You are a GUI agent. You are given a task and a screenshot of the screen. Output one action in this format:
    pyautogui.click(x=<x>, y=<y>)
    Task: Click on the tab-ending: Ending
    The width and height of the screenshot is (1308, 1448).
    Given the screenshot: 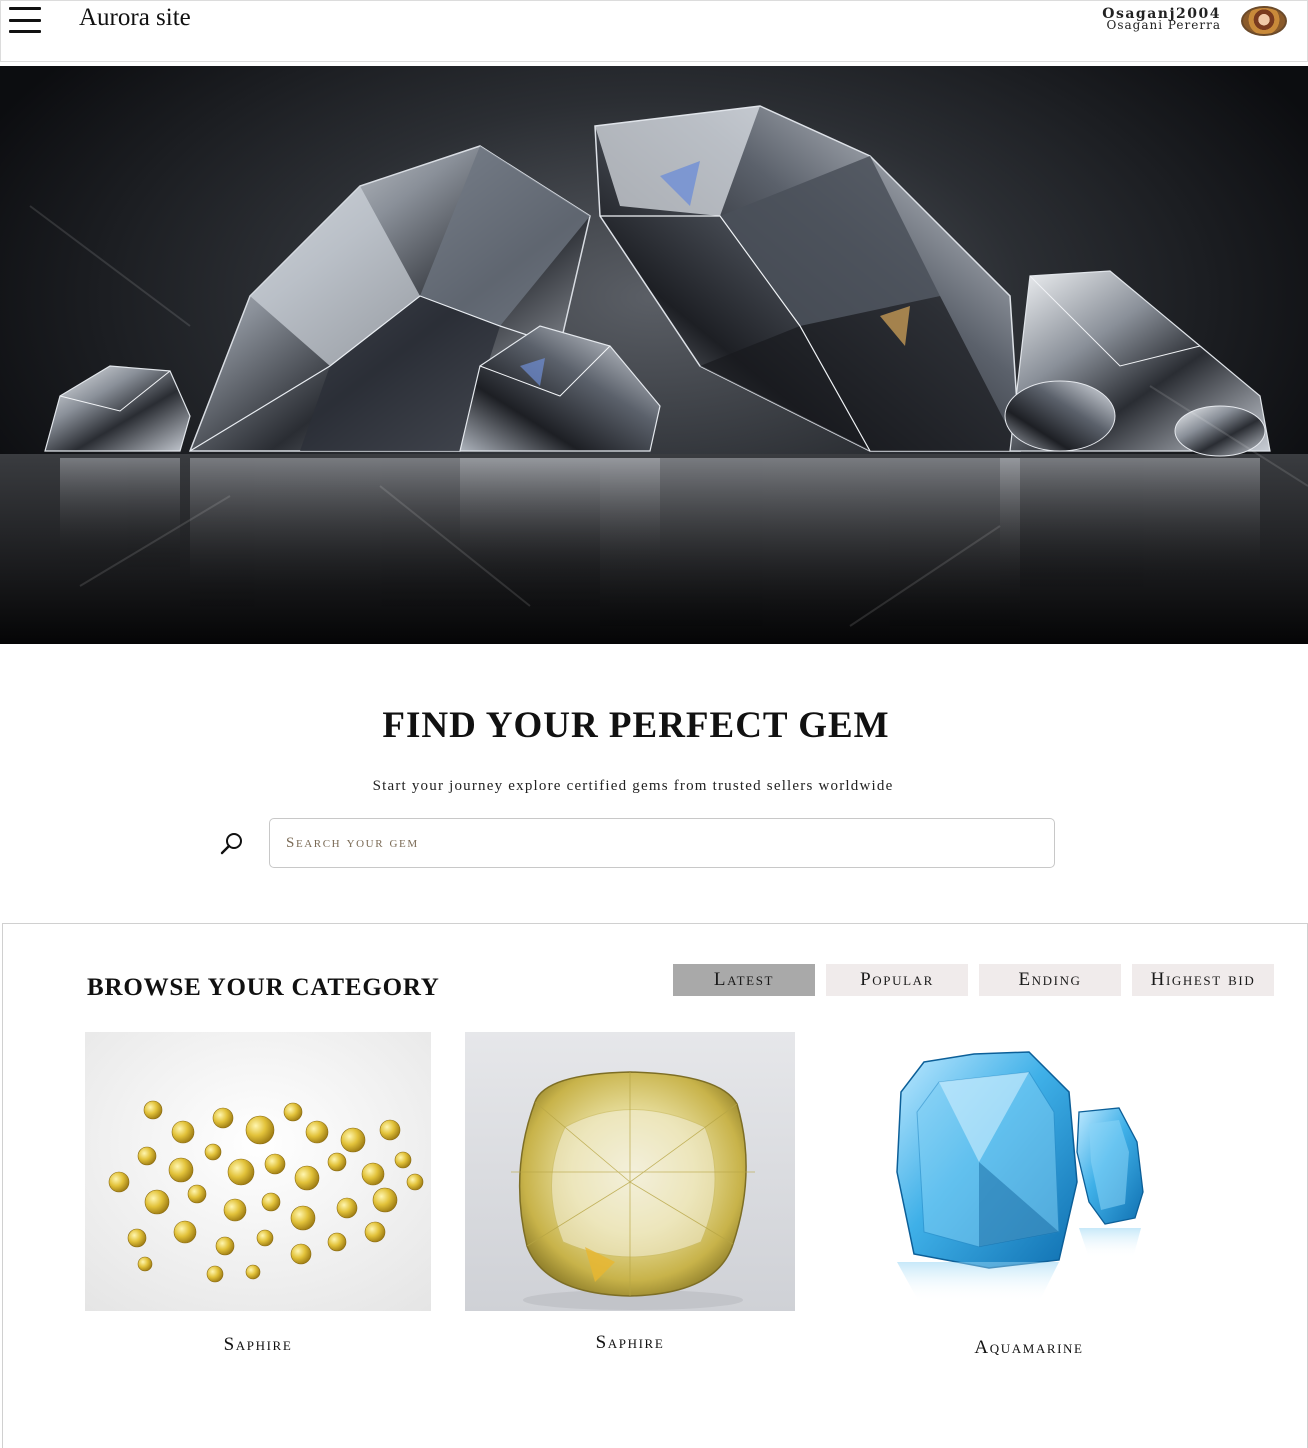 What is the action you would take?
    pyautogui.click(x=1050, y=980)
    